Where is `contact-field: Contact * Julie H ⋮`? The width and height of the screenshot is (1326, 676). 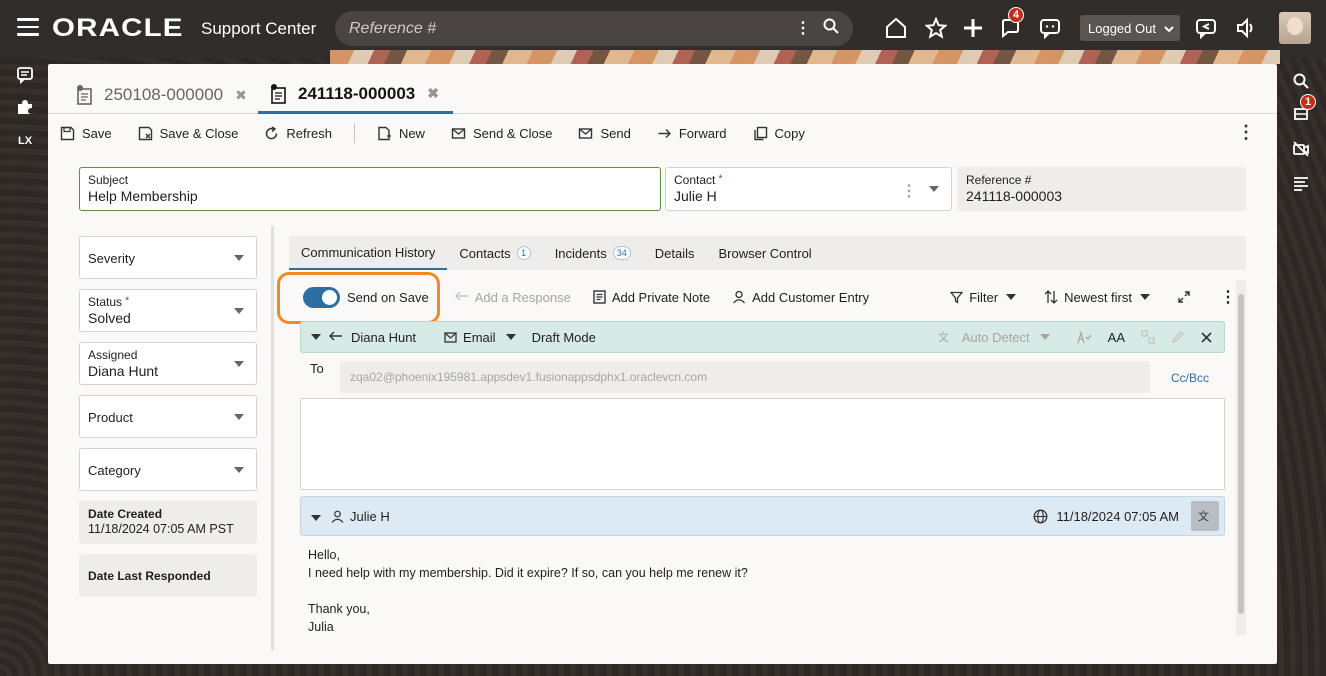 contact-field: Contact * Julie H ⋮ is located at coordinates (808, 189).